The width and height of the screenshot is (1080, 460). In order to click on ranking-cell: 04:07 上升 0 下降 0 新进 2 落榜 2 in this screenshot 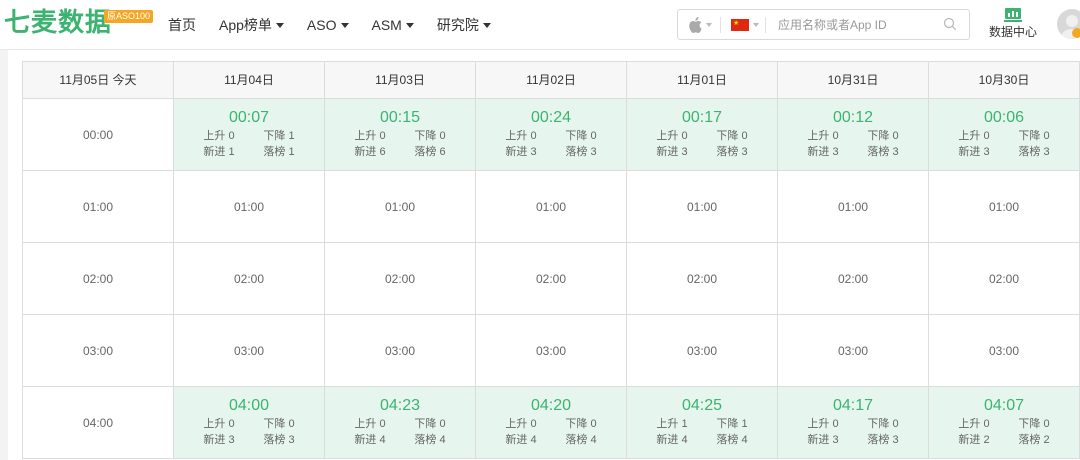, I will do `click(1004, 423)`.